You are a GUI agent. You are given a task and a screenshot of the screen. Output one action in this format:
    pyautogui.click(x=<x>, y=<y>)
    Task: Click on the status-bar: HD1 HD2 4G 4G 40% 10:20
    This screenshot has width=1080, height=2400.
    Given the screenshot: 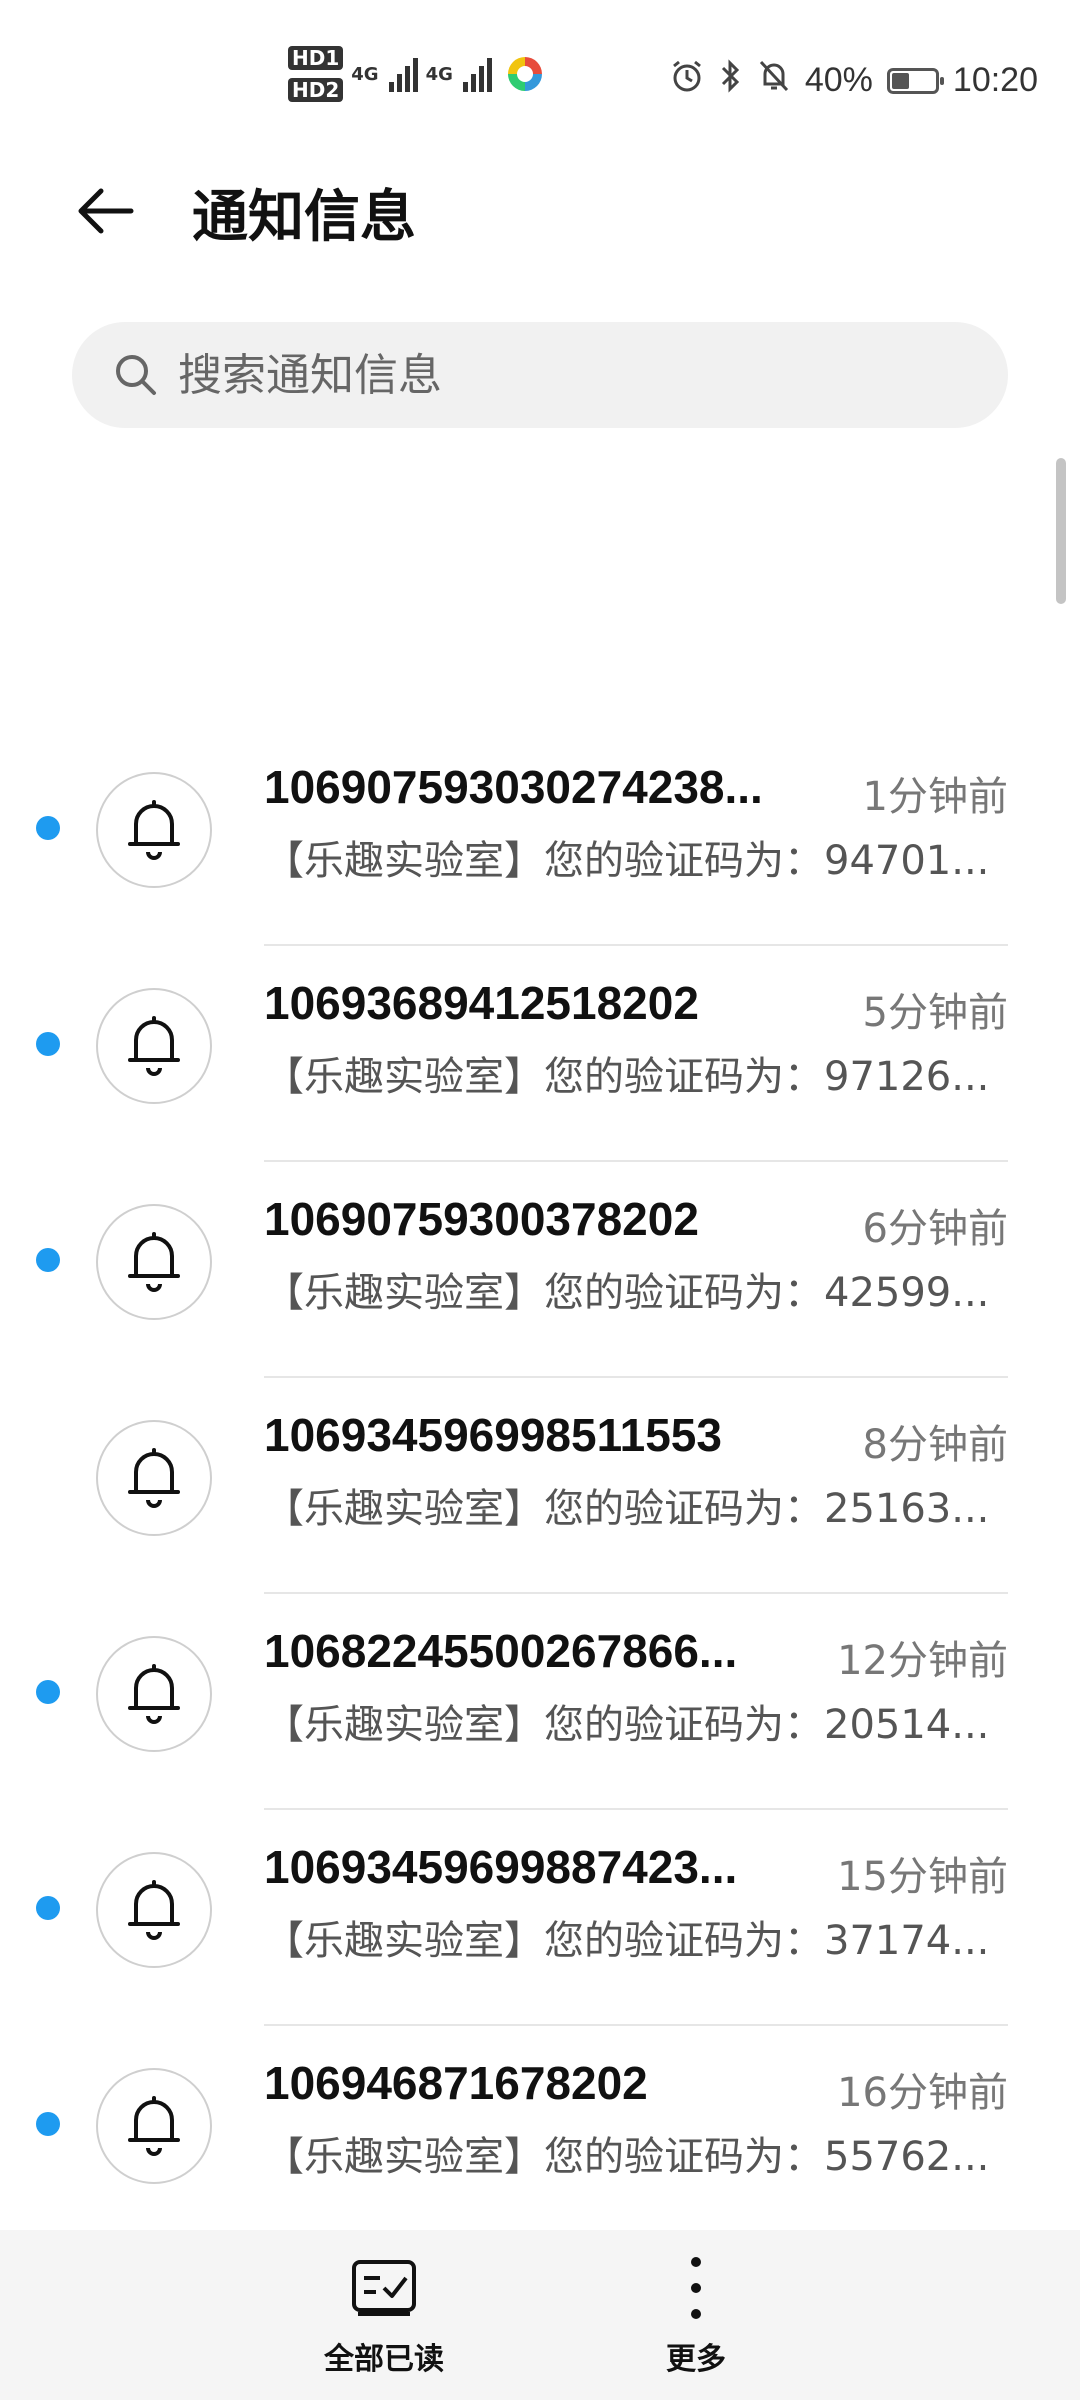 What is the action you would take?
    pyautogui.click(x=540, y=70)
    